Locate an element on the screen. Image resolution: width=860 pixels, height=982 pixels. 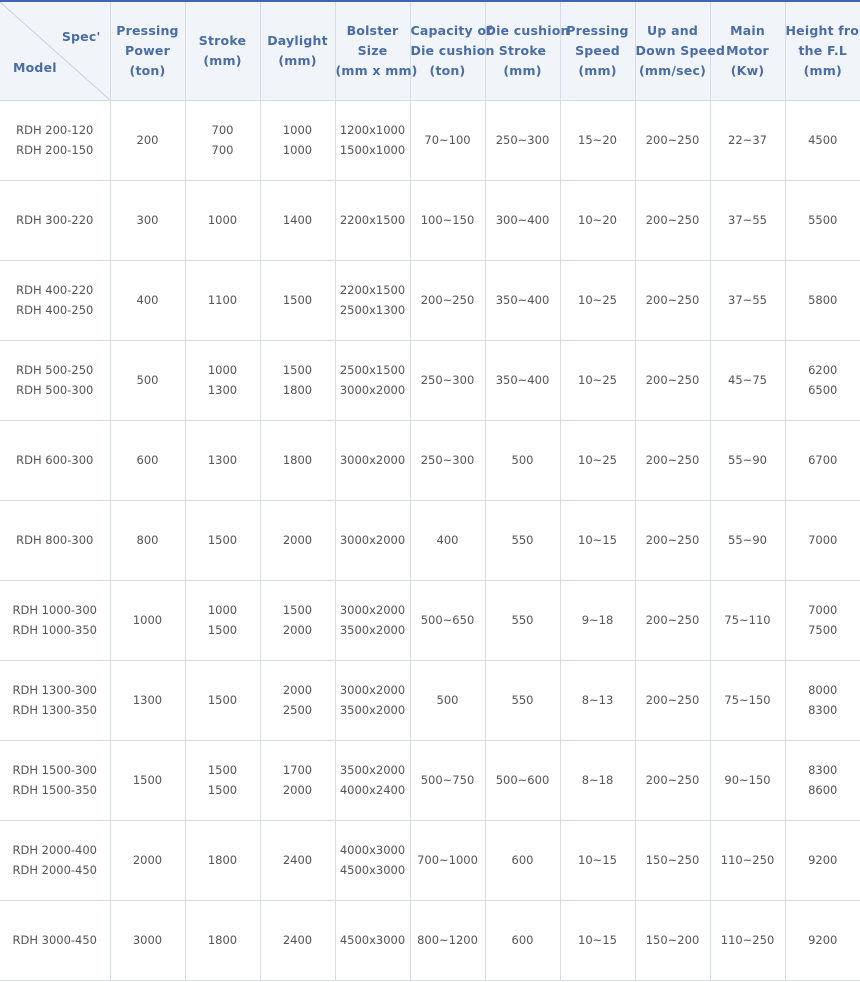
cell-stroke: 1100 is located at coordinates (223, 300).